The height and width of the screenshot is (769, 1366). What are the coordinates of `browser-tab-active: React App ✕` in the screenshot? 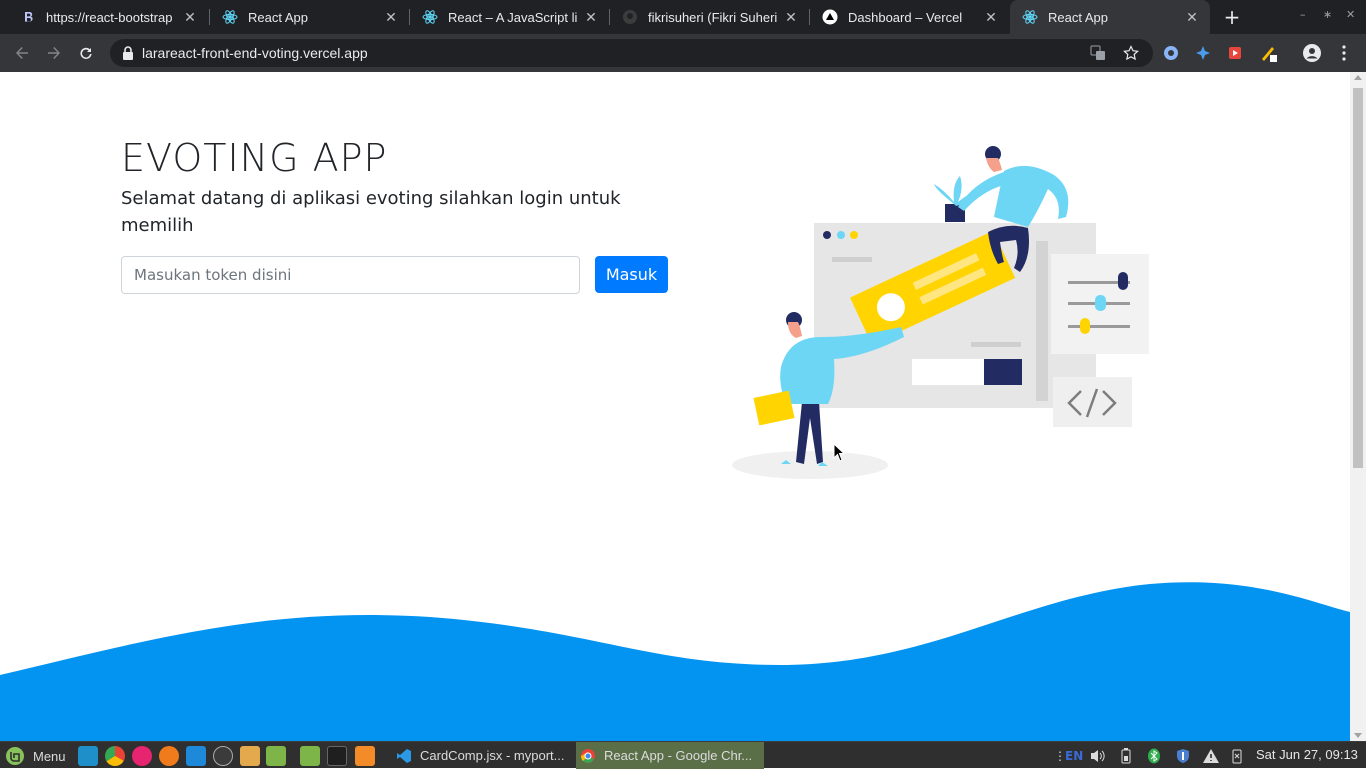 It's located at (1110, 17).